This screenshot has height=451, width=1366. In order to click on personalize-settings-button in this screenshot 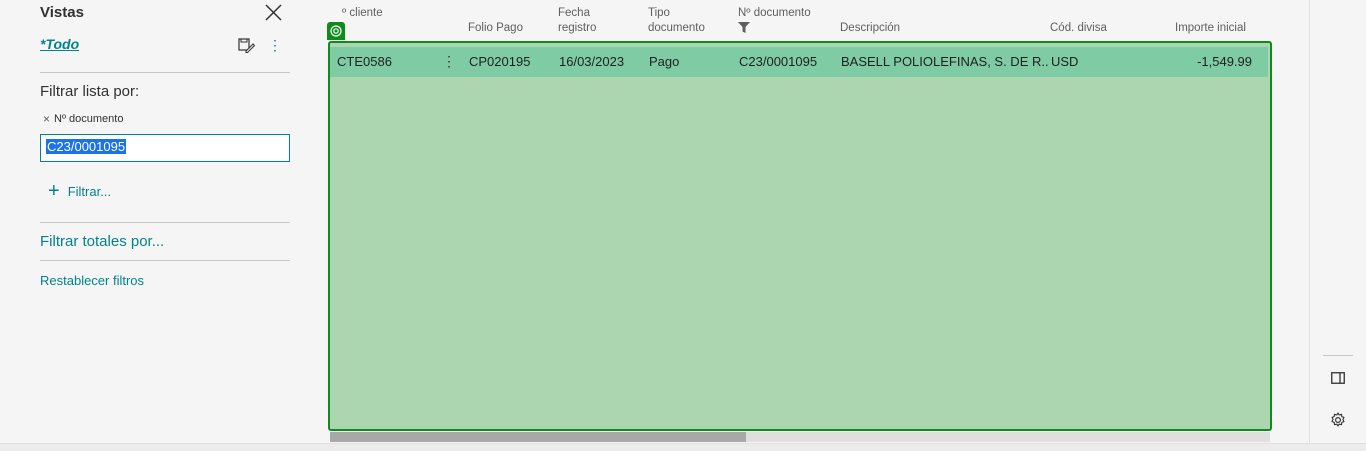, I will do `click(1338, 420)`.